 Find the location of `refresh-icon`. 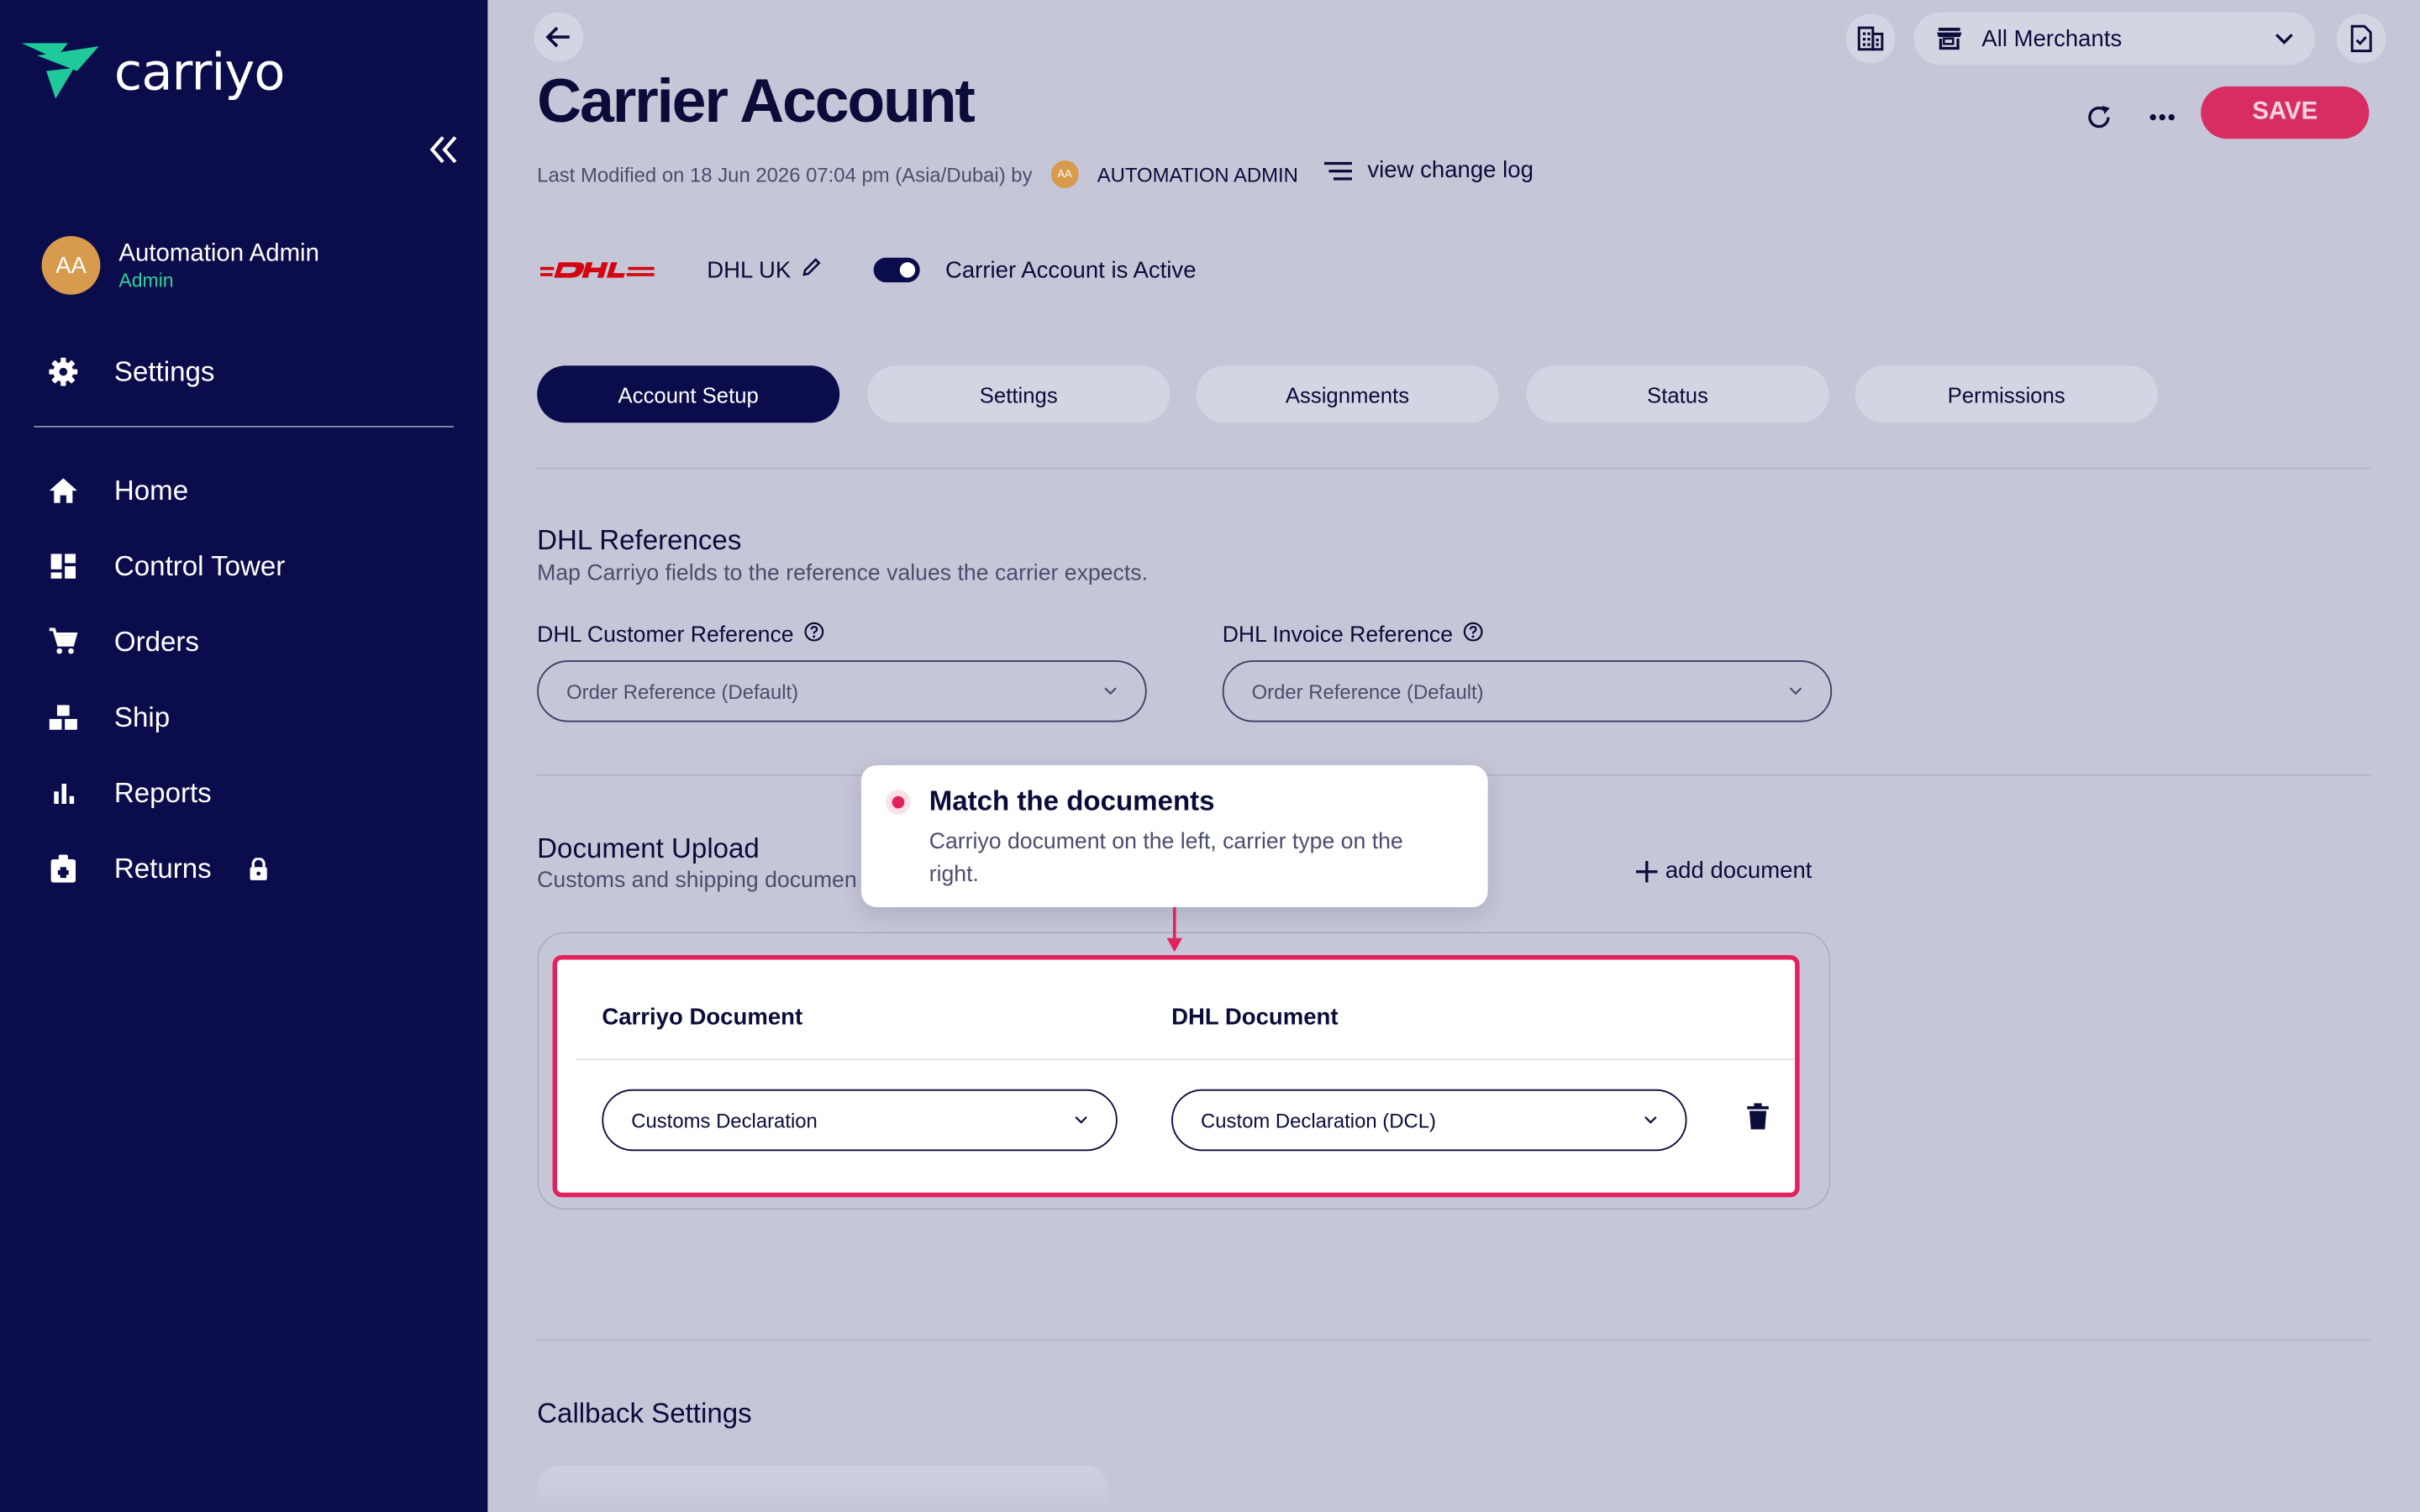

refresh-icon is located at coordinates (2099, 117).